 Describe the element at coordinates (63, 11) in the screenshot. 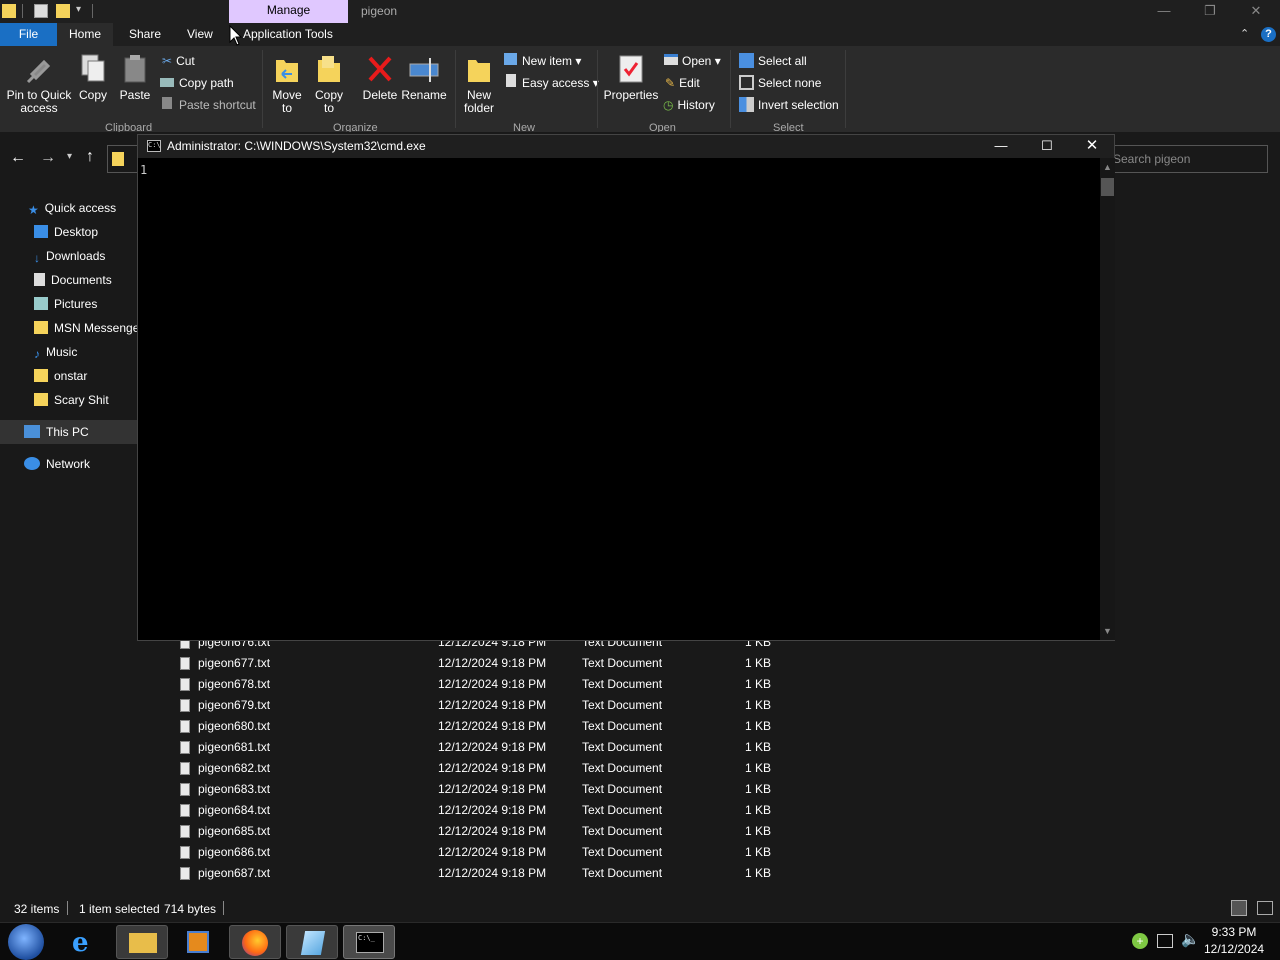

I see `new-folder-qat-icon` at that location.